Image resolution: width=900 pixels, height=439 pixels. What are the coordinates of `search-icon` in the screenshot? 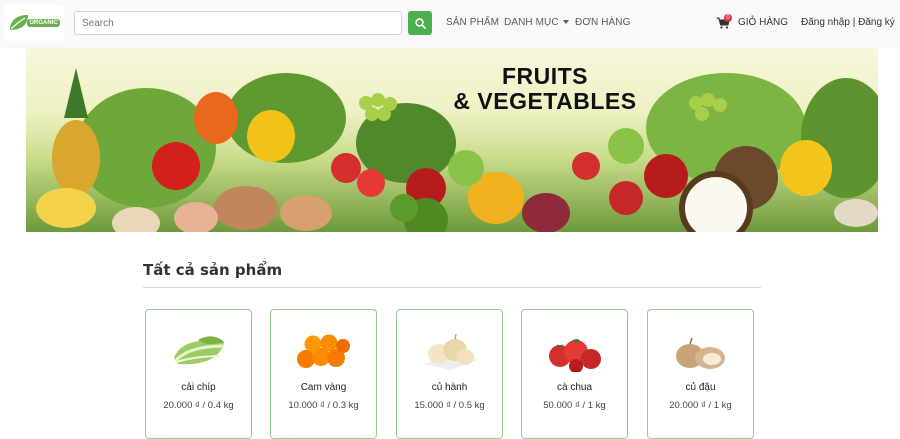 It's located at (420, 23).